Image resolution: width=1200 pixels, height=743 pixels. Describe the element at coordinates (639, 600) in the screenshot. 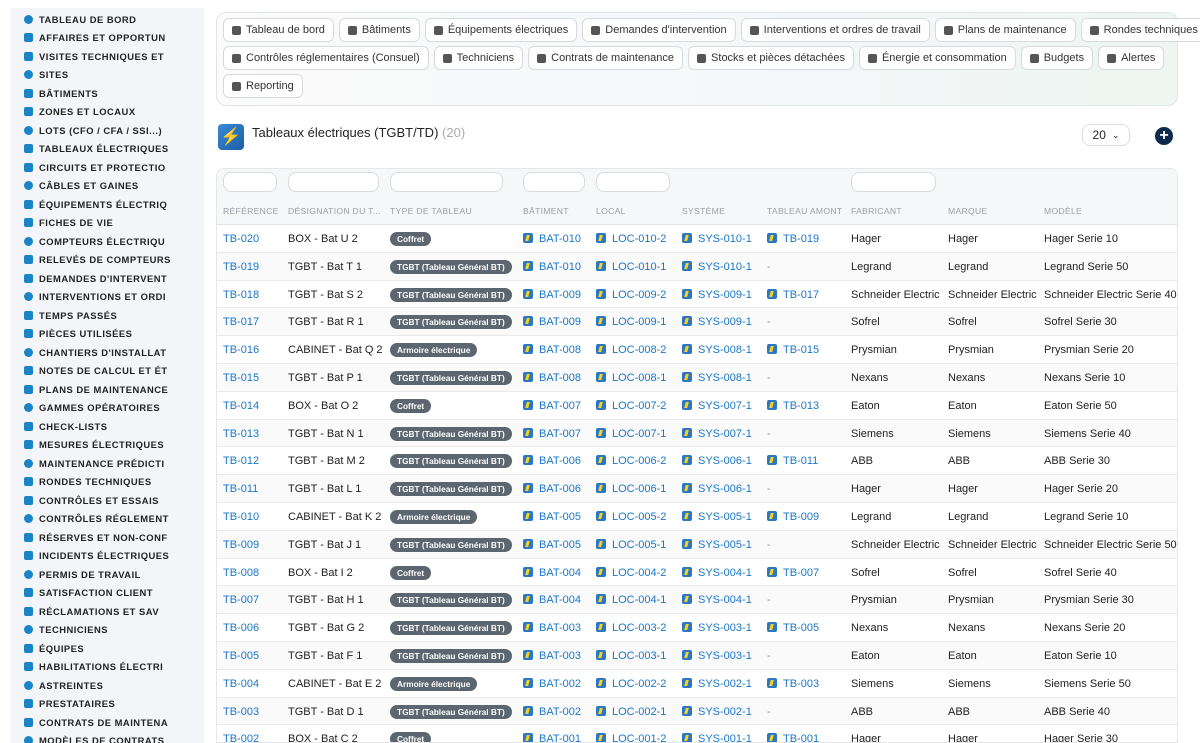

I see `link-local: LOC-004-1` at that location.